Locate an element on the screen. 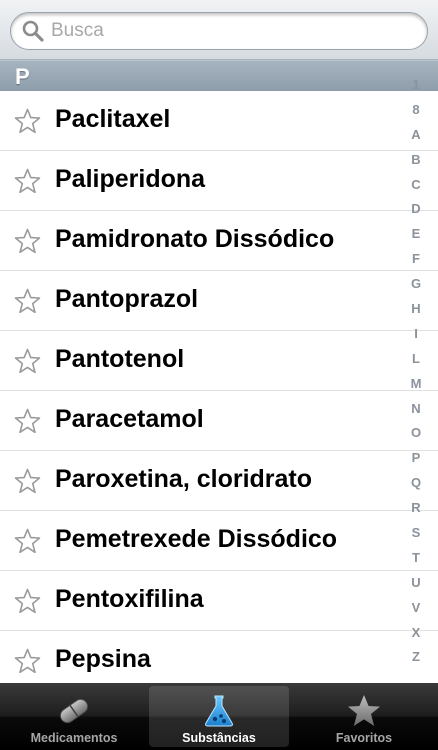 The height and width of the screenshot is (750, 438). list-item: Pepsina is located at coordinates (219, 657).